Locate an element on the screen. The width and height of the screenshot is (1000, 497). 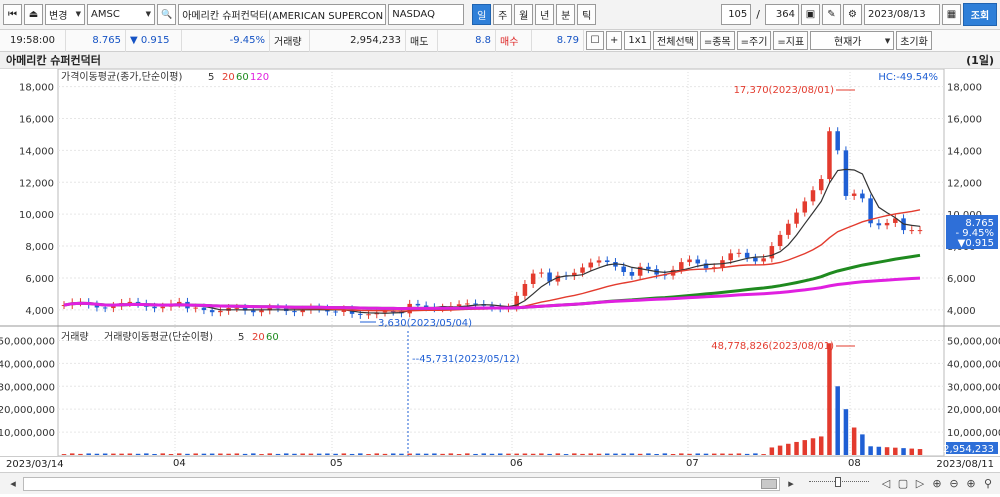
scroll-right-icon: ▸ is located at coordinates (791, 484).